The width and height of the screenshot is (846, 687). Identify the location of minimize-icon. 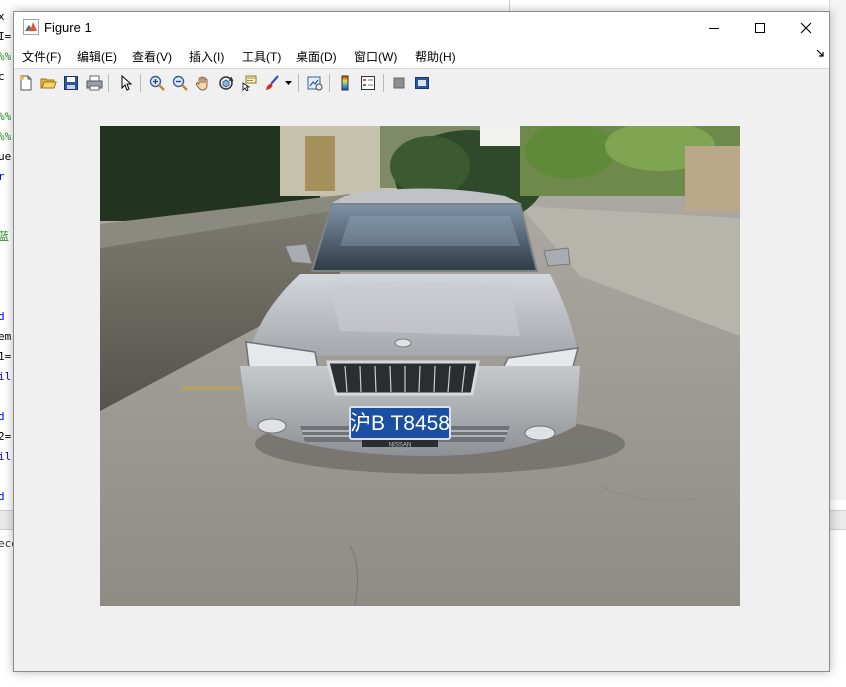
(714, 28).